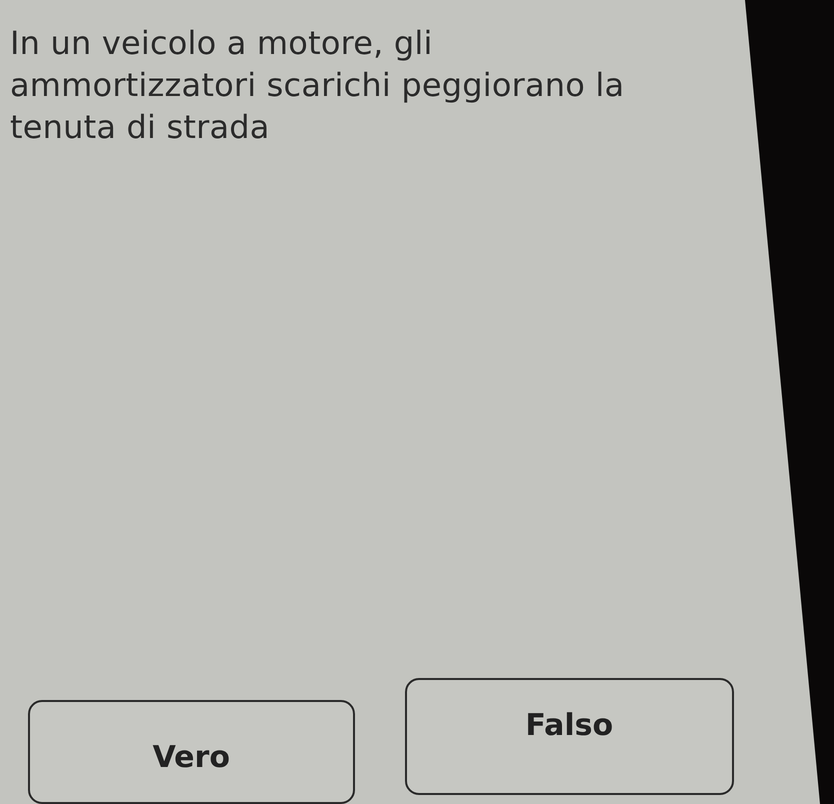  What do you see at coordinates (318, 85) in the screenshot?
I see `question-text: In un veicolo a motore, gli ammortizzatori scarichi peggiorano la tenuta di strada` at bounding box center [318, 85].